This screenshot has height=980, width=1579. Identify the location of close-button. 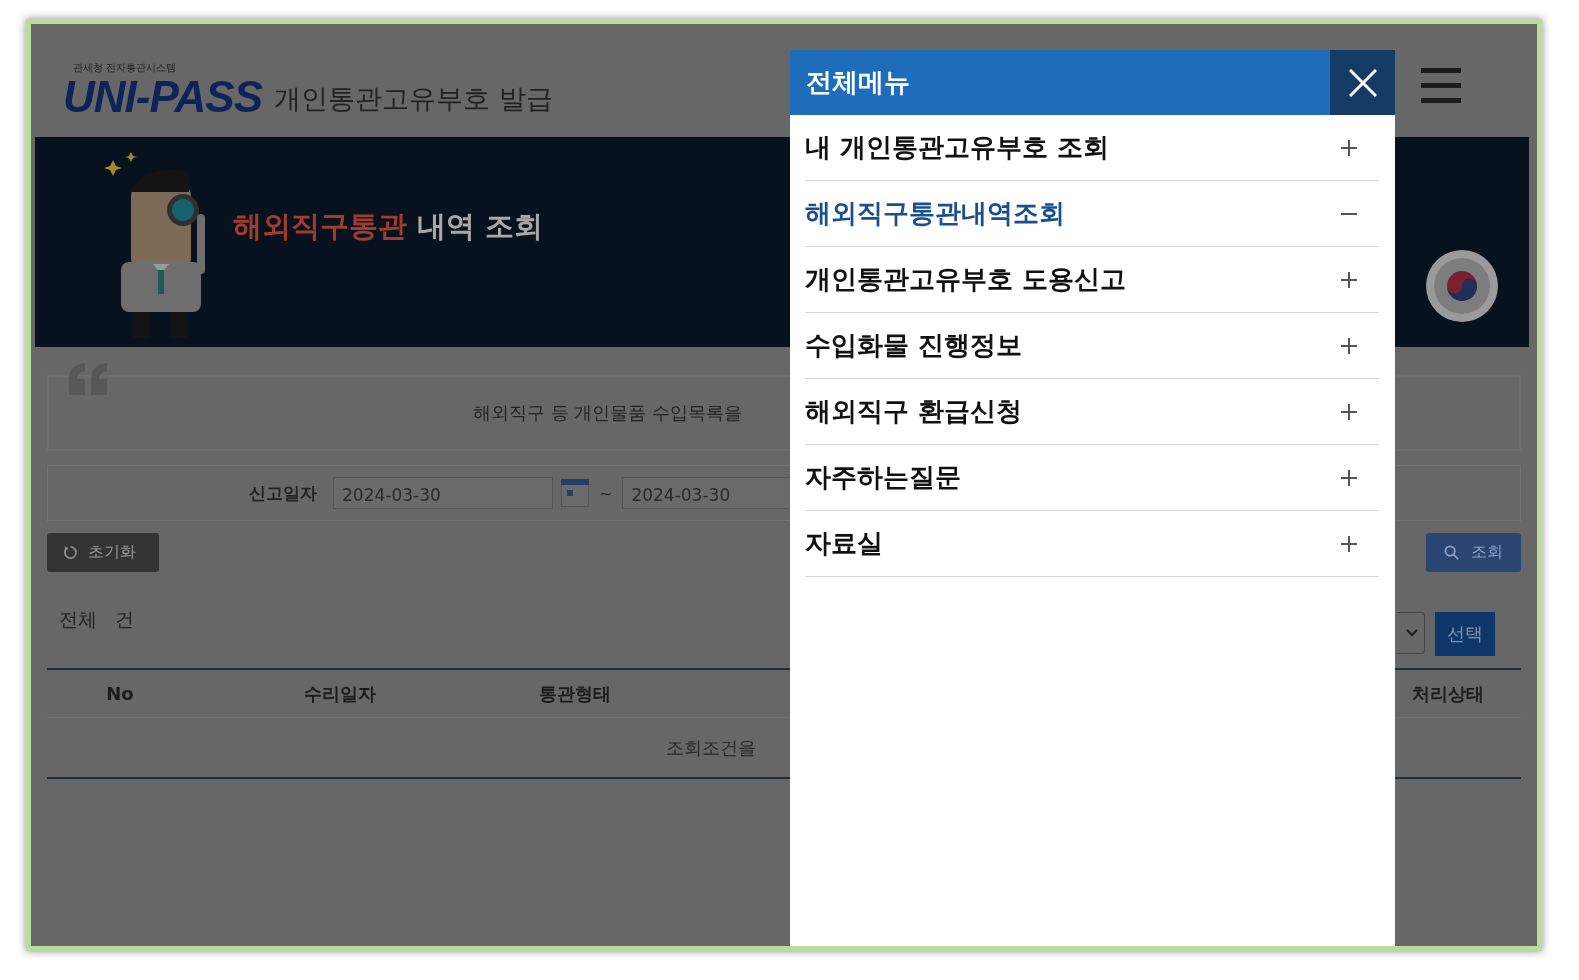
(1362, 82).